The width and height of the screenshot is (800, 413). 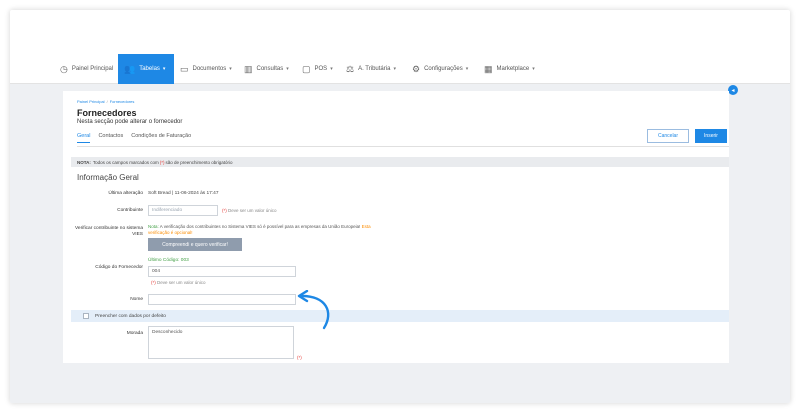 What do you see at coordinates (130, 122) in the screenshot?
I see `page-subtitle: Nesta secção pode alterar o fornecedor` at bounding box center [130, 122].